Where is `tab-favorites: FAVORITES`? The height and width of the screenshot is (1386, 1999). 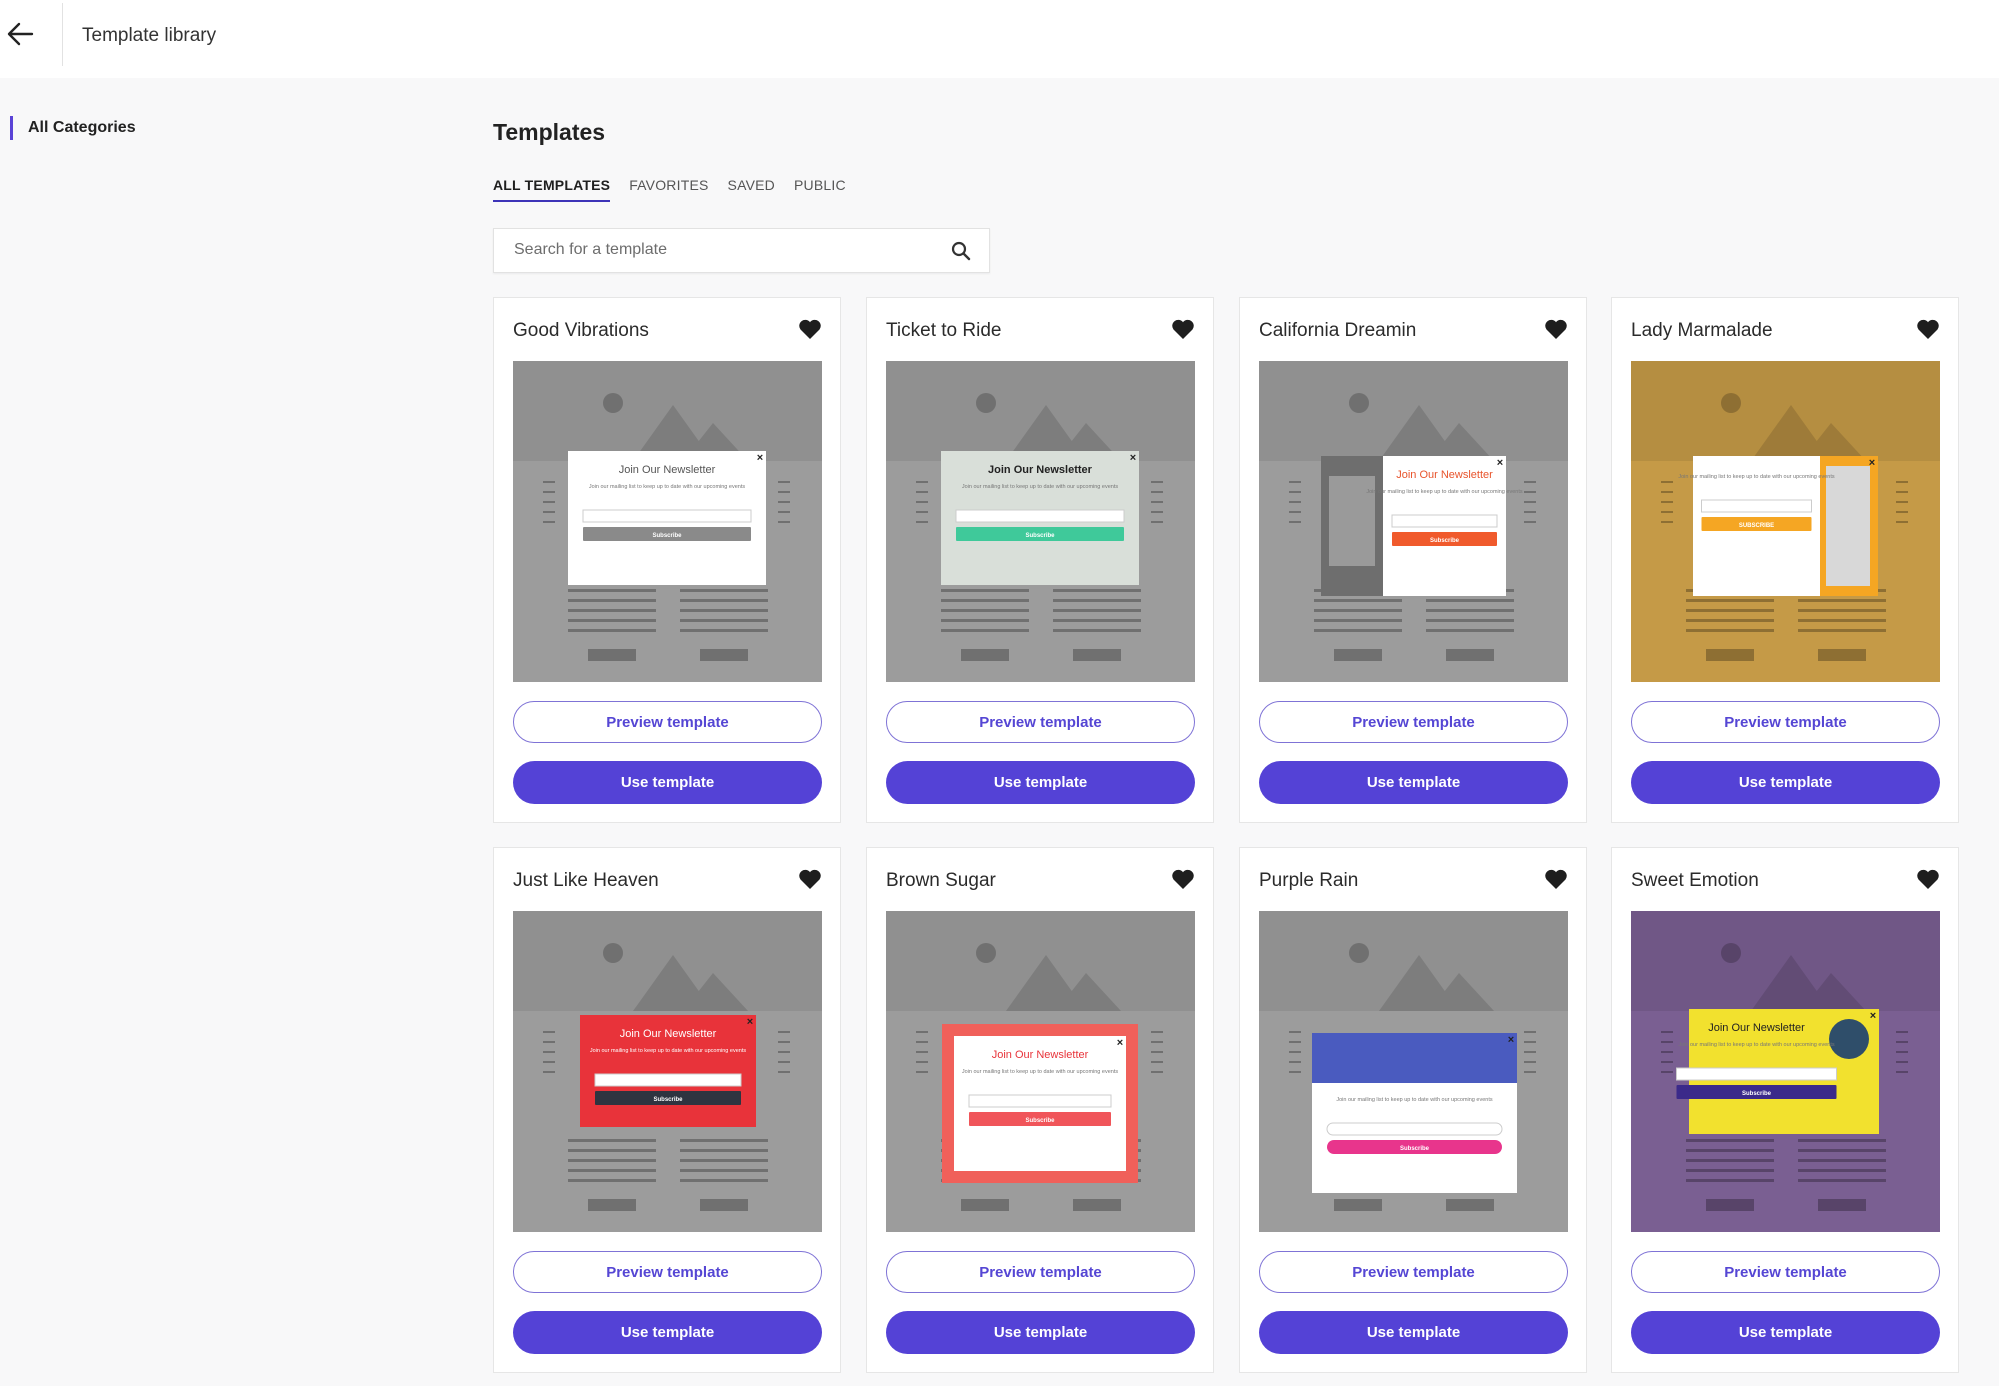 tab-favorites: FAVORITES is located at coordinates (668, 189).